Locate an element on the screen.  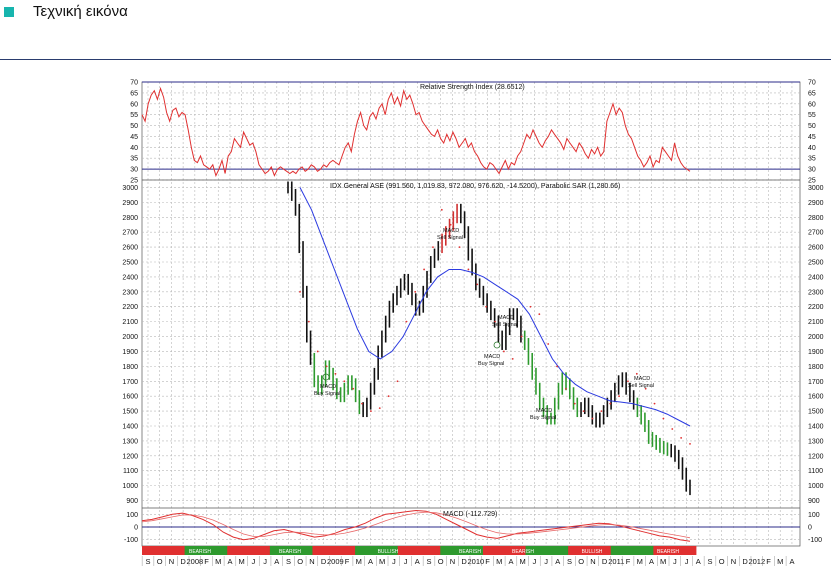
y-tick-label-left: 2300 is located at coordinates (130, 292).